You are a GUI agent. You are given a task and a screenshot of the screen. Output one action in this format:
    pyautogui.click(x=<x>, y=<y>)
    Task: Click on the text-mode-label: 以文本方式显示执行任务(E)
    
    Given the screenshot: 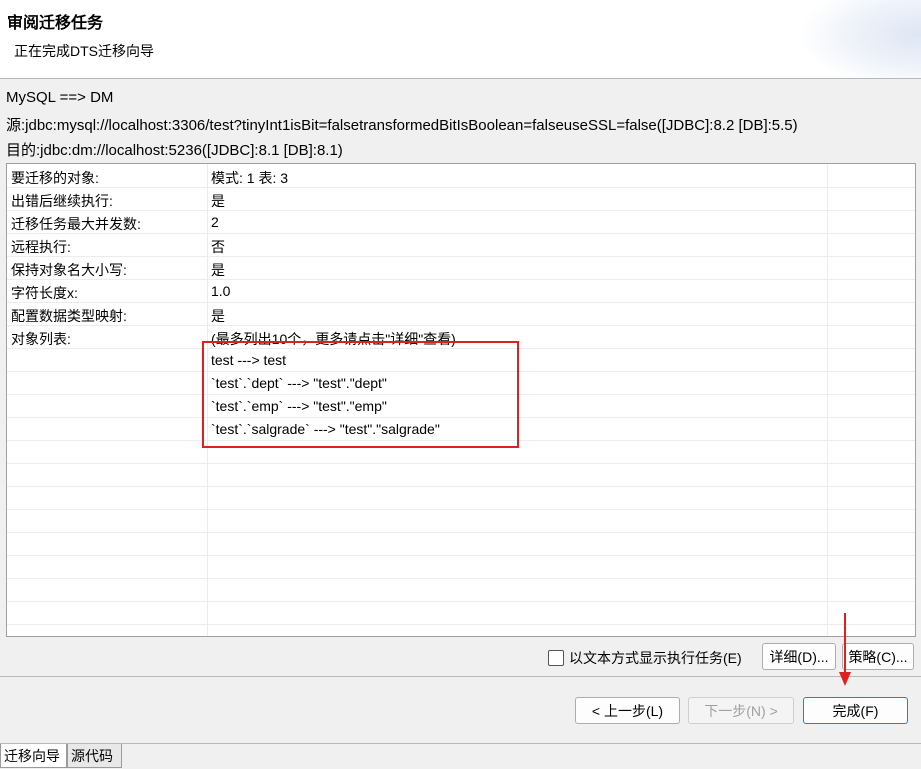 What is the action you would take?
    pyautogui.click(x=655, y=658)
    